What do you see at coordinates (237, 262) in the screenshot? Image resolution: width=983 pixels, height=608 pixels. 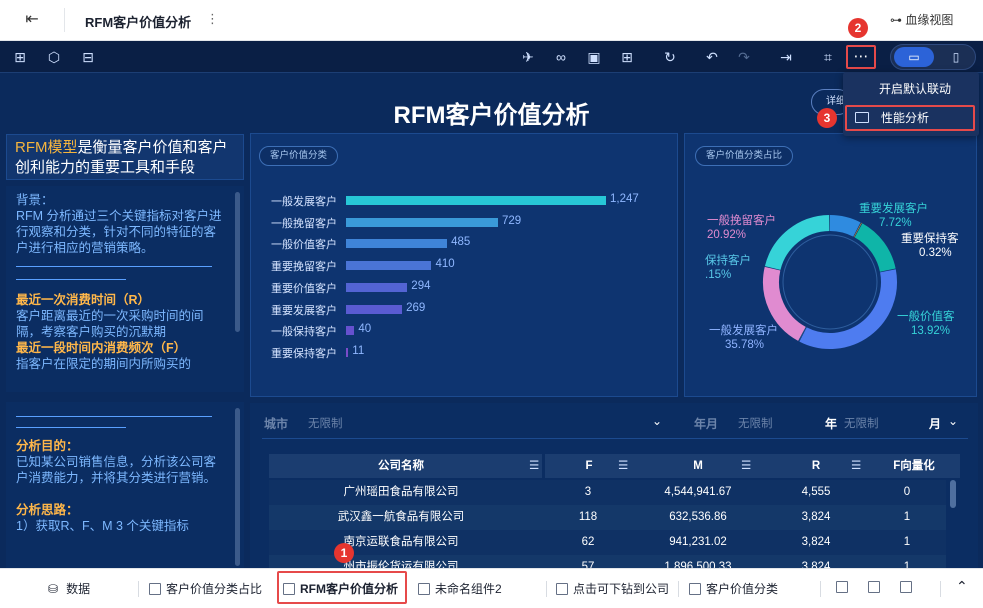 I see `intro-scrollbar` at bounding box center [237, 262].